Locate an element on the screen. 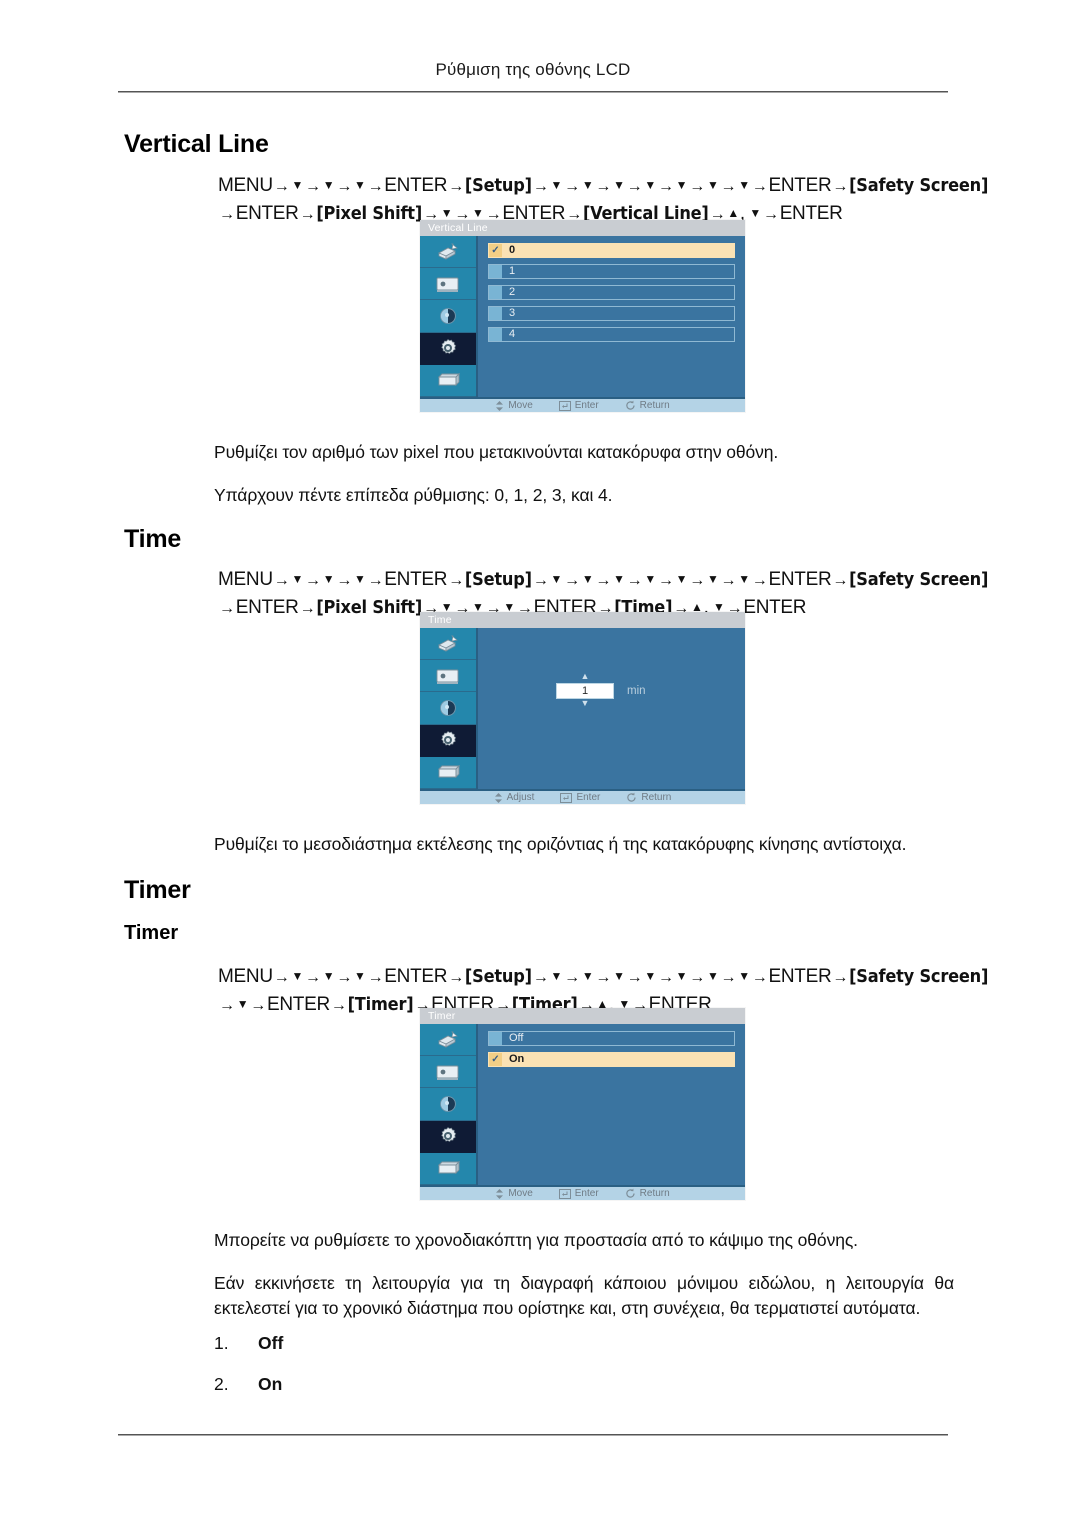 The width and height of the screenshot is (1080, 1527). osd-option-row: 2 is located at coordinates (611, 292).